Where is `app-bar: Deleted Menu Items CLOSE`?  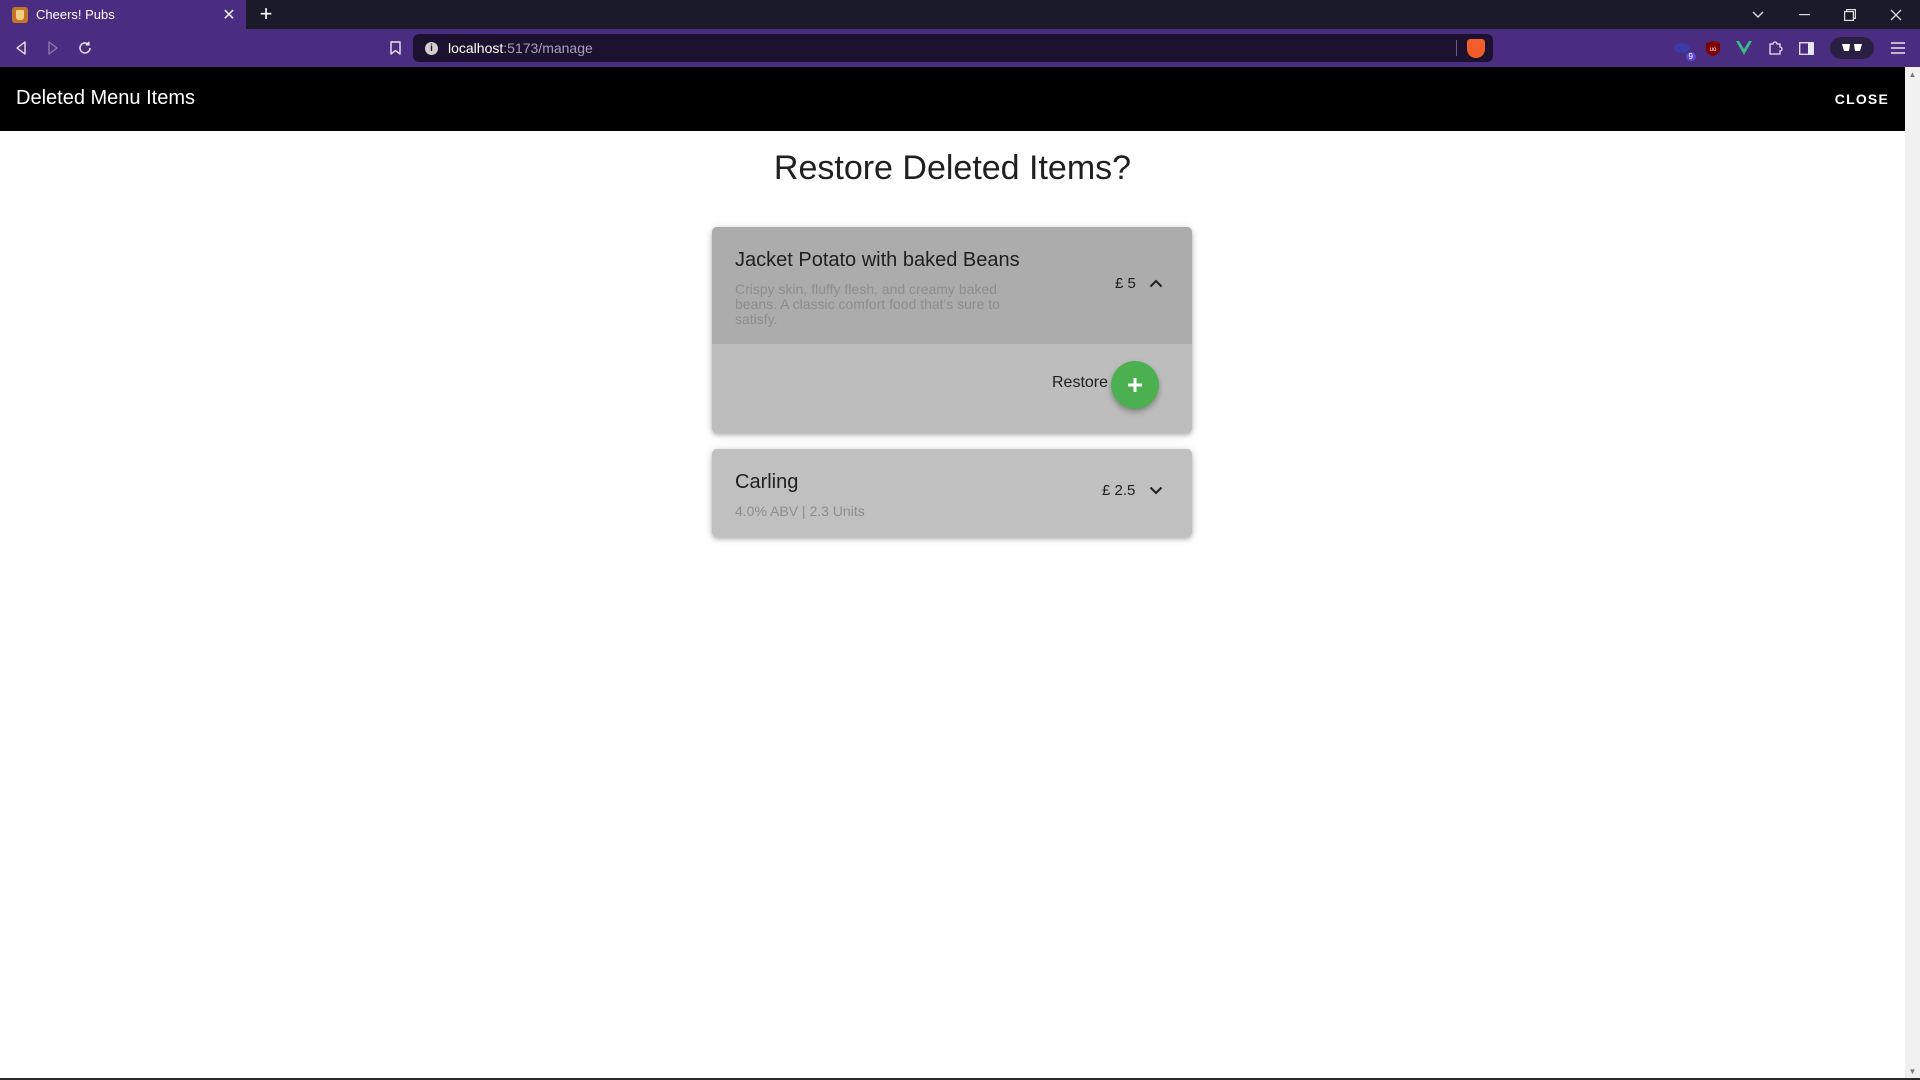 app-bar: Deleted Menu Items CLOSE is located at coordinates (952, 99).